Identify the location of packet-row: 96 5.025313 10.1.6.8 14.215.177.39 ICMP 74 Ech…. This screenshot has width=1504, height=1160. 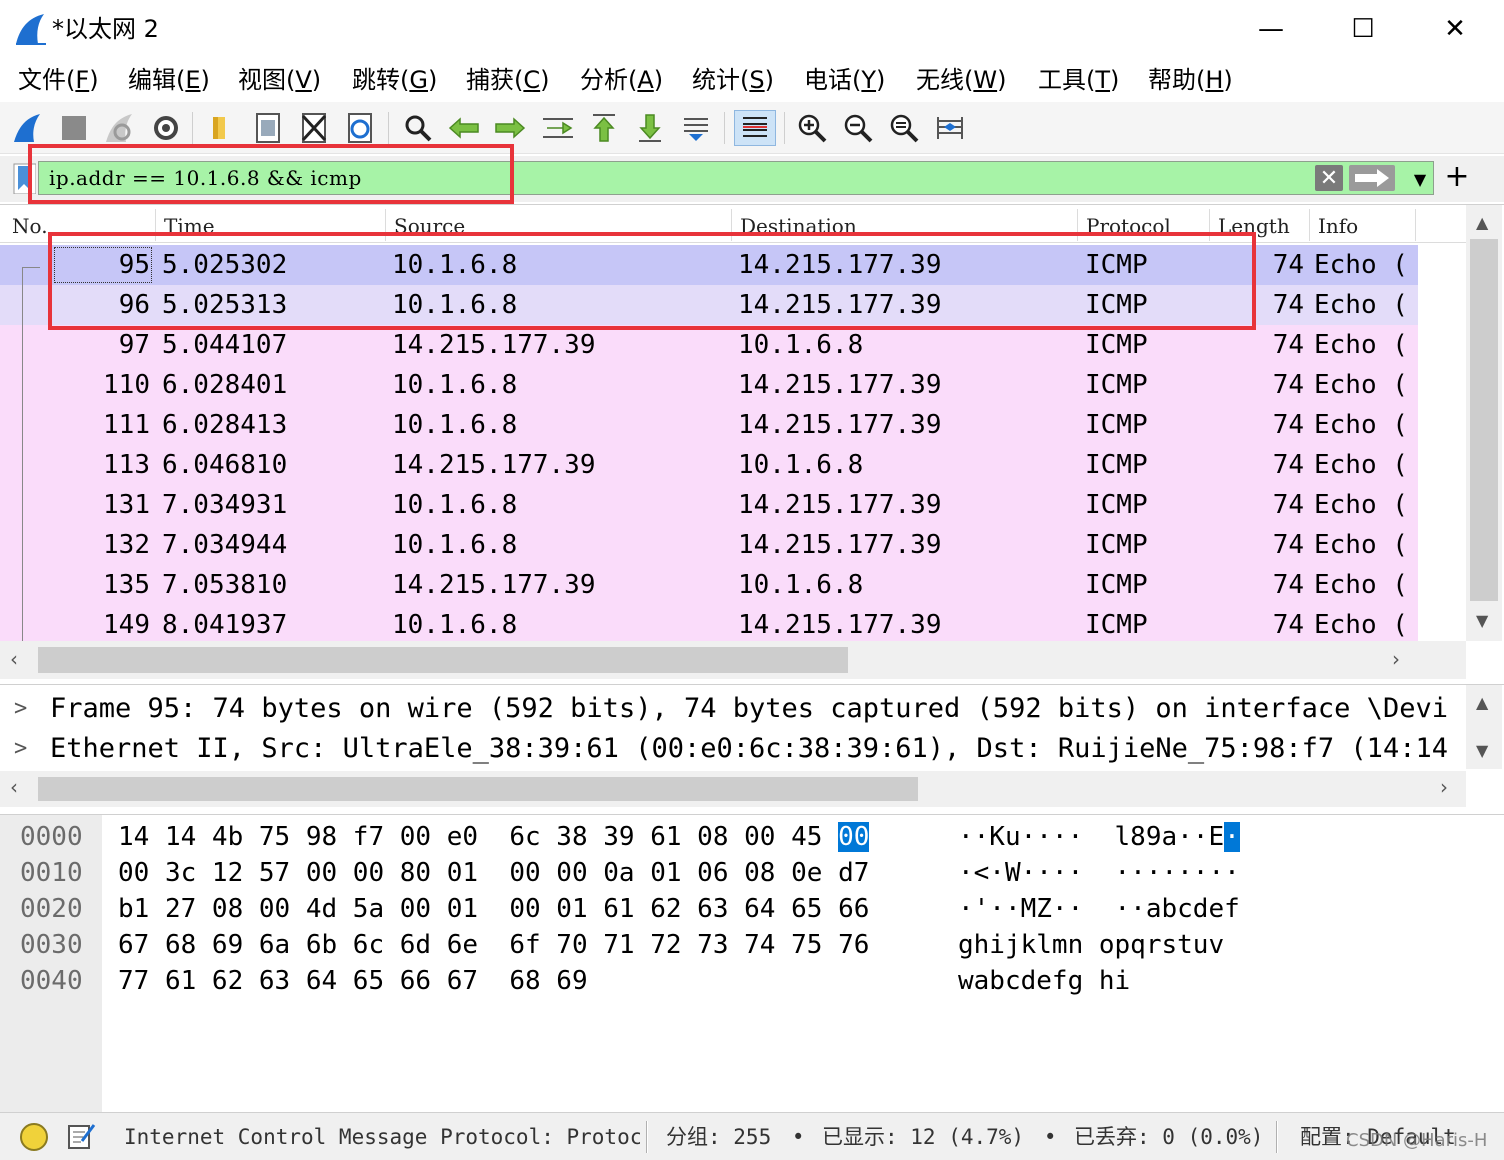
(709, 305).